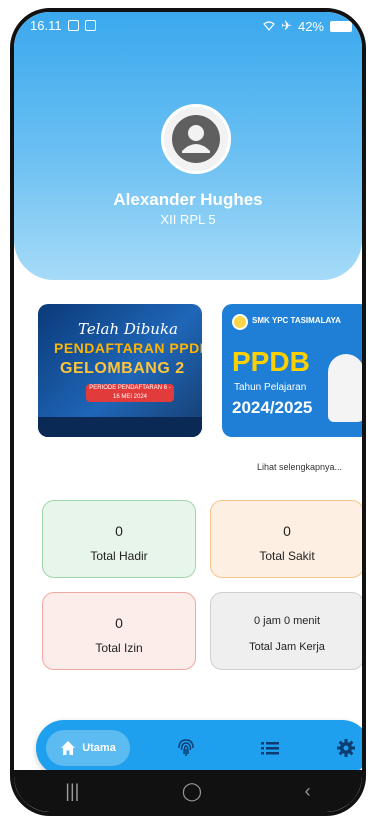  What do you see at coordinates (296, 320) in the screenshot?
I see `banner-school-name: SMK YPC TASIMALAYA` at bounding box center [296, 320].